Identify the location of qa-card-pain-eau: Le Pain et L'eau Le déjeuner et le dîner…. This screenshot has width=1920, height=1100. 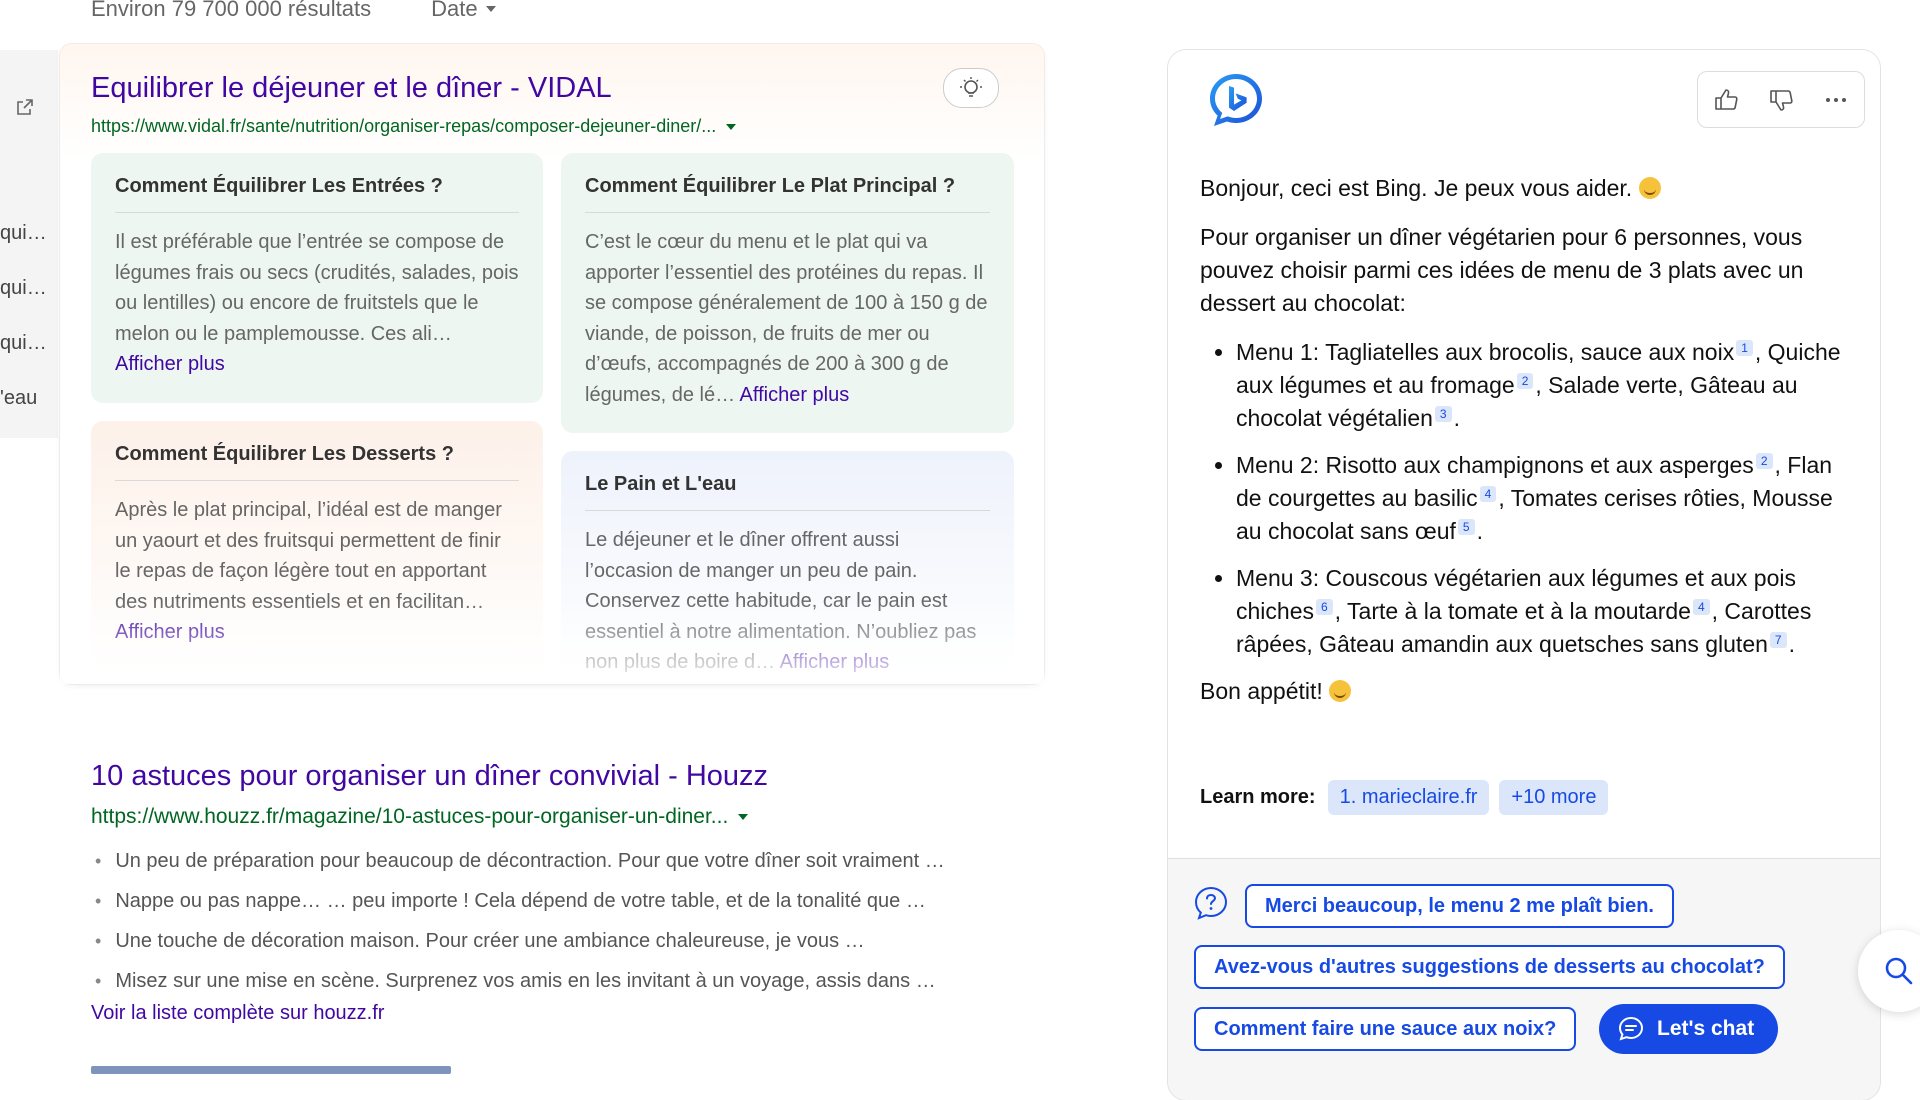
(787, 567).